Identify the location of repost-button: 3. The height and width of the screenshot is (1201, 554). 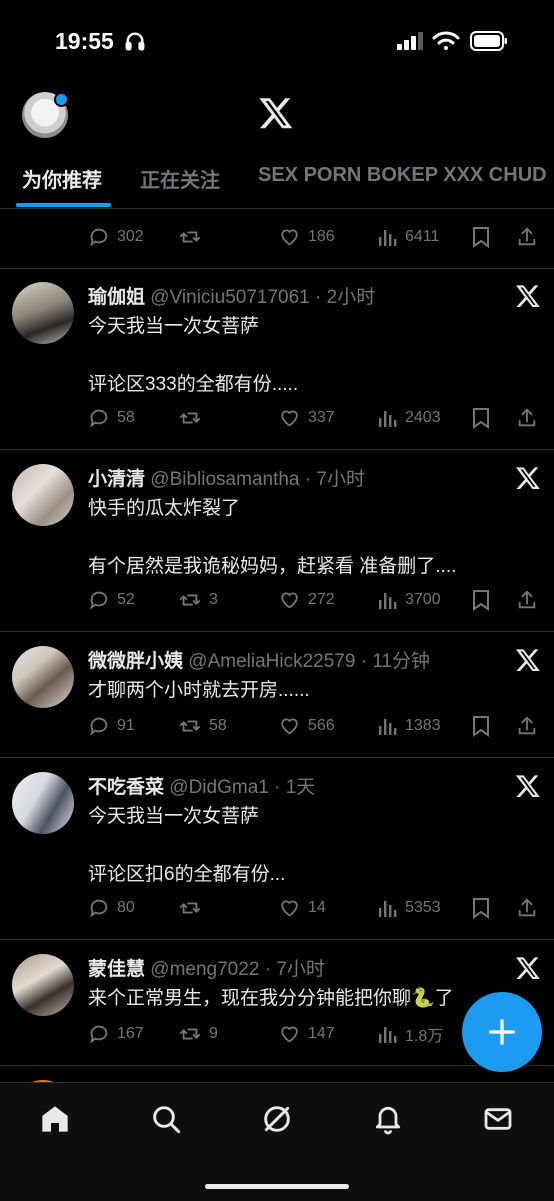
(198, 600).